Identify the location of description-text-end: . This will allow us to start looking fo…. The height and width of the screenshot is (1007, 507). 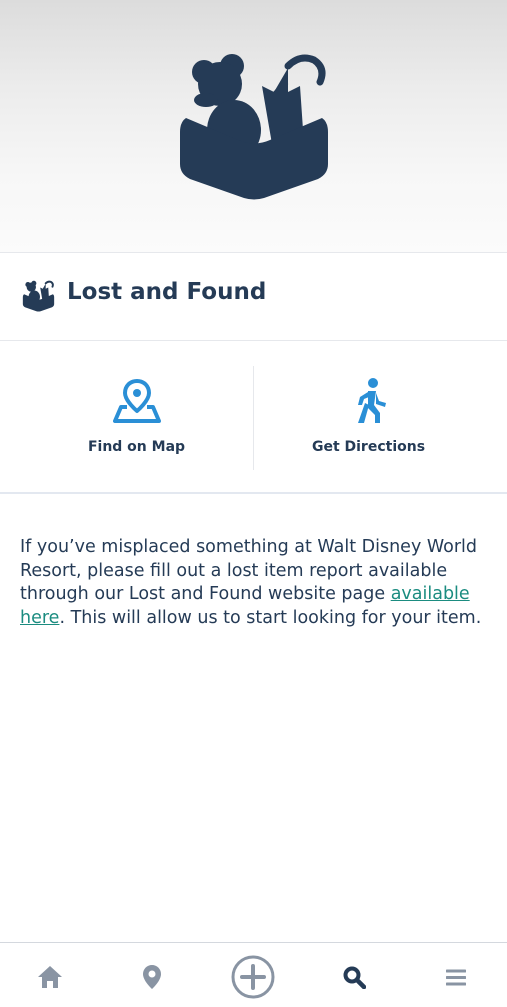
(270, 617).